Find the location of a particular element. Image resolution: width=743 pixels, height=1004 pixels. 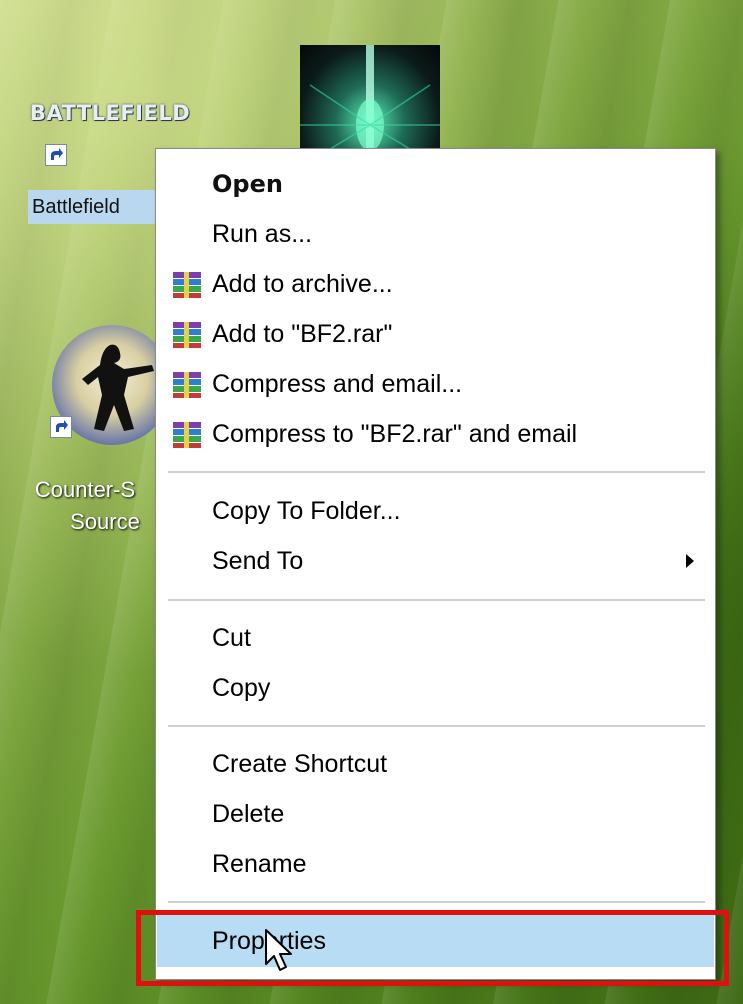

menu-item-copy: Copy is located at coordinates (435, 688).